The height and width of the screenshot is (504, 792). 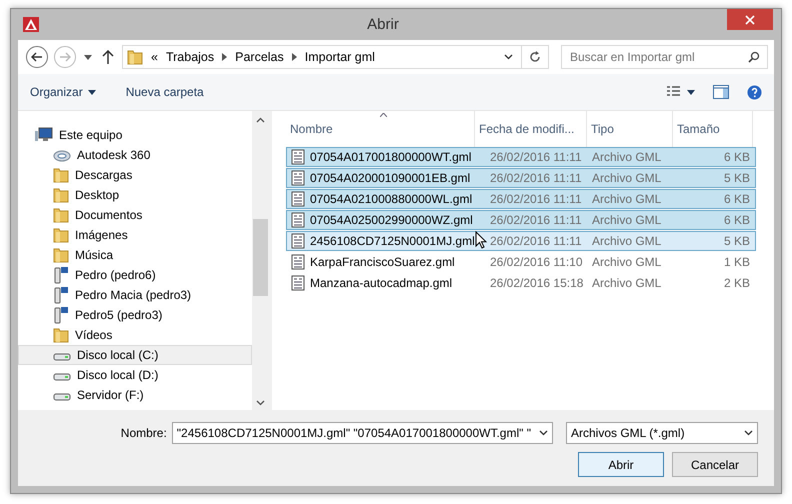 I want to click on nav-item: Este equipo, so click(x=135, y=135).